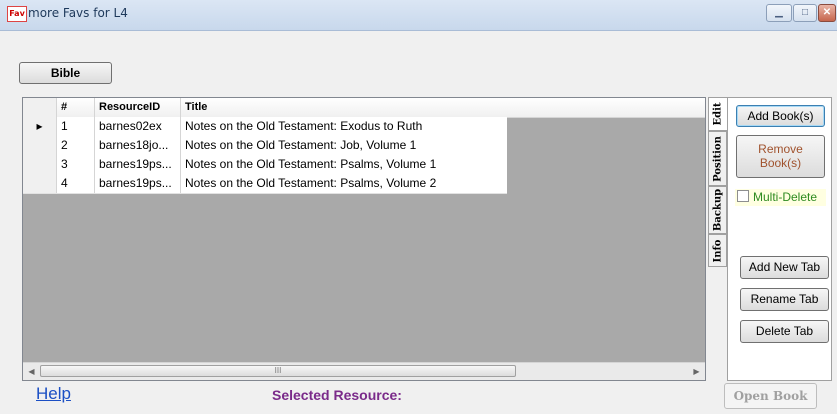  I want to click on minimize-button: ▁, so click(779, 13).